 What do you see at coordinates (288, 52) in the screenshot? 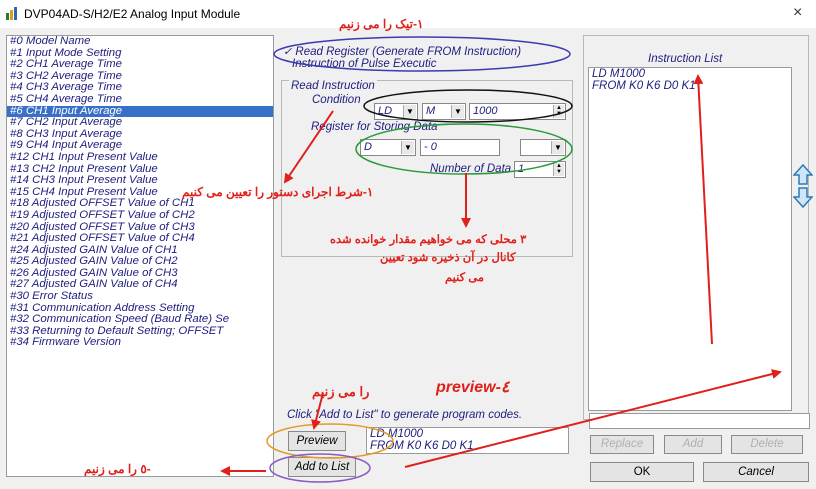
I see `checkmark-icon: ✓` at bounding box center [288, 52].